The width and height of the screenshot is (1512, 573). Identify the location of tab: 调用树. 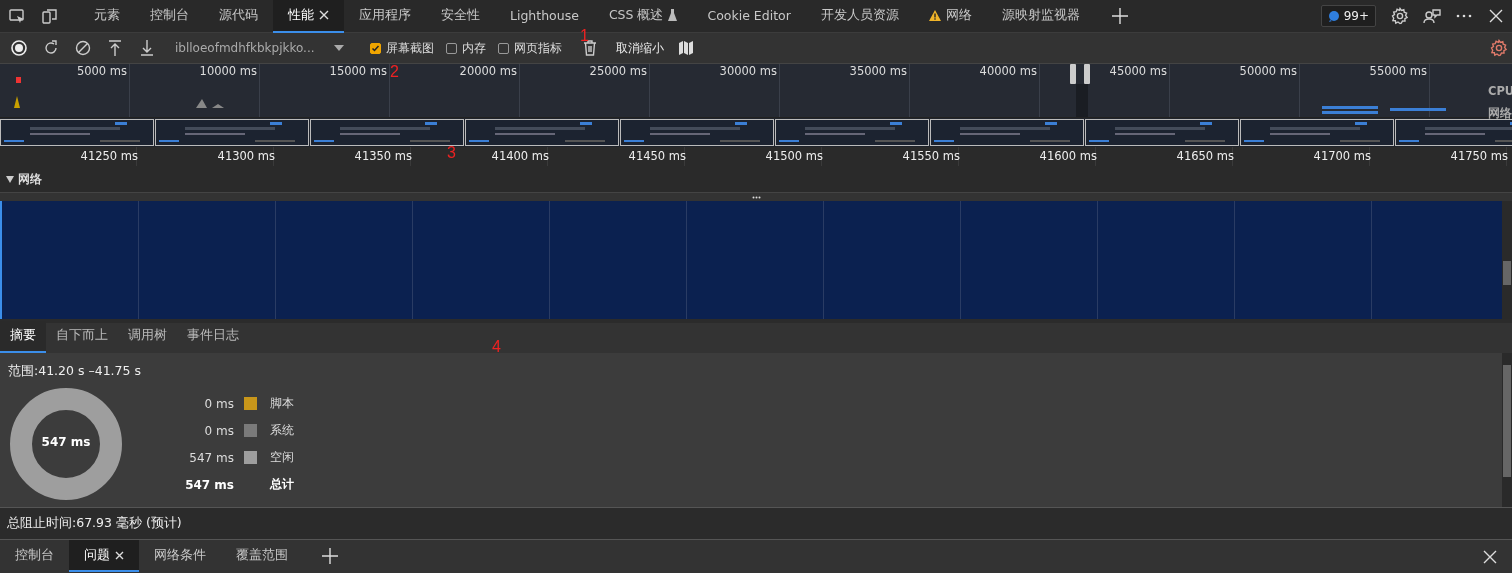
(147, 337).